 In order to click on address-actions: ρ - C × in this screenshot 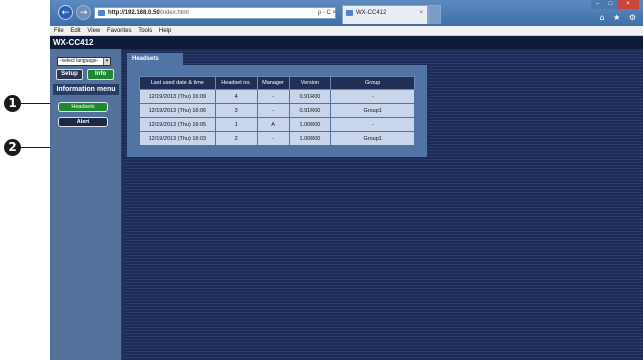, I will do `click(318, 13)`.